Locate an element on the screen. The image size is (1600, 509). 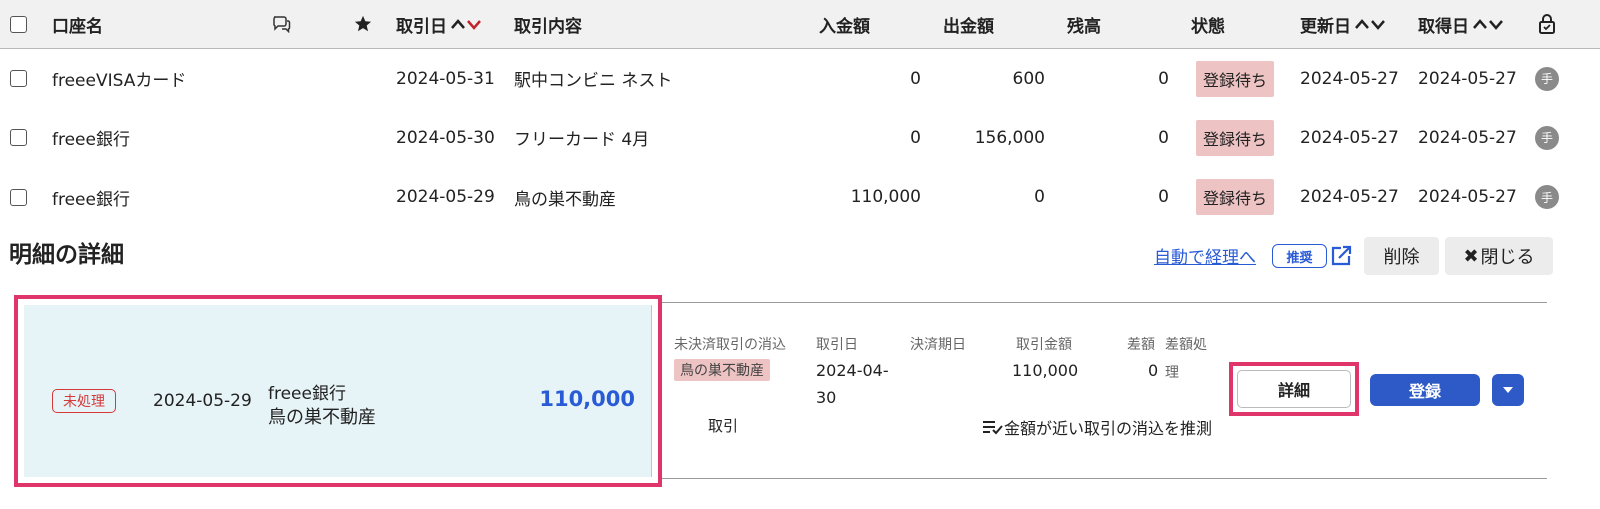
unprocessed-badge: 未処理 is located at coordinates (84, 401).